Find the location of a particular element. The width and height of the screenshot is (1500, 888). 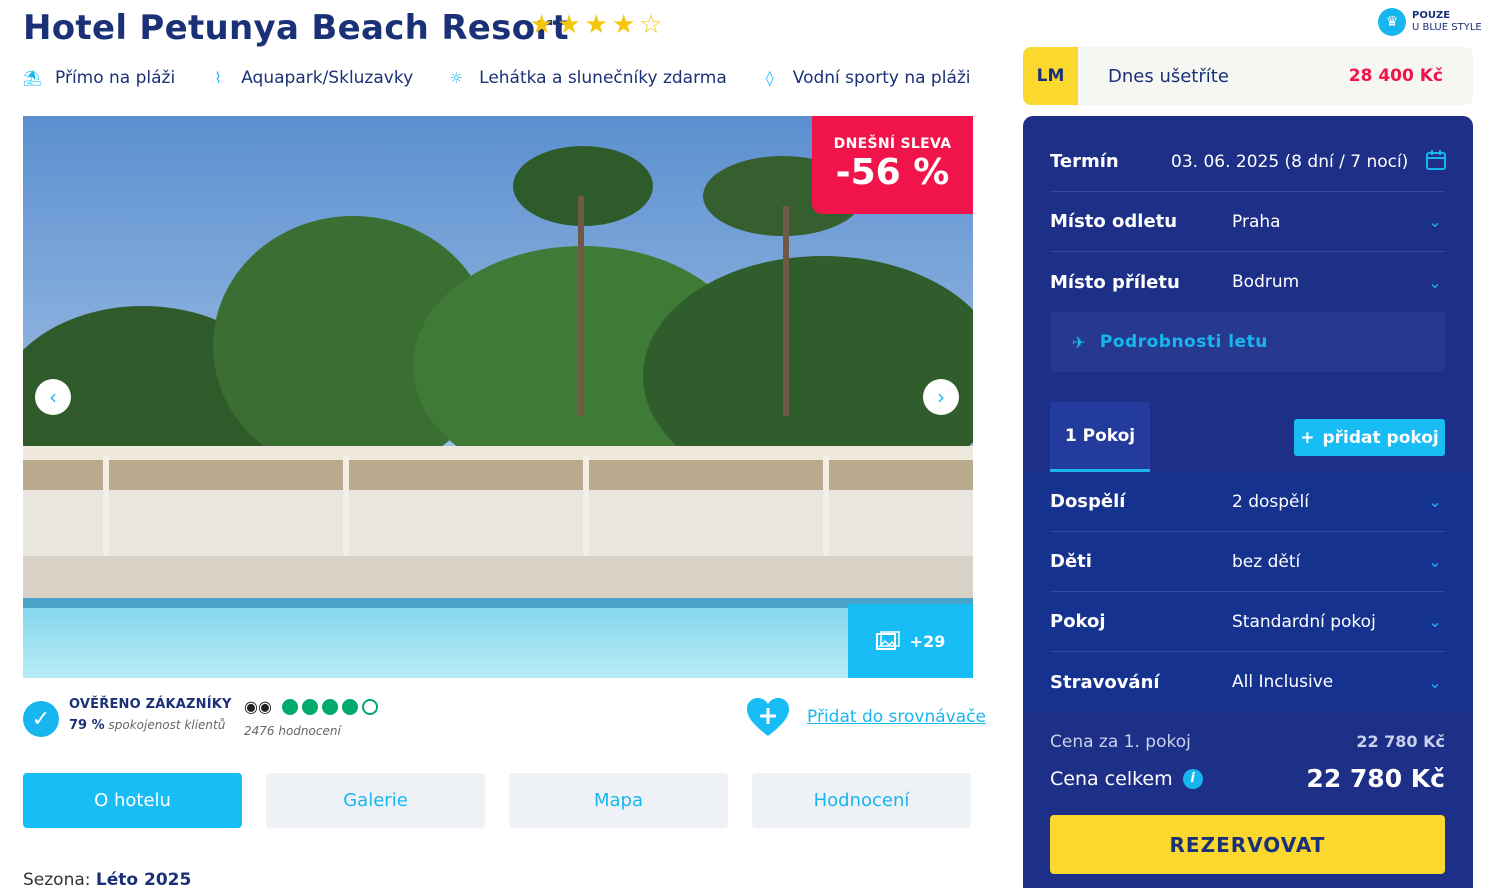

tab-about-hotel: O hotelu is located at coordinates (132, 800).